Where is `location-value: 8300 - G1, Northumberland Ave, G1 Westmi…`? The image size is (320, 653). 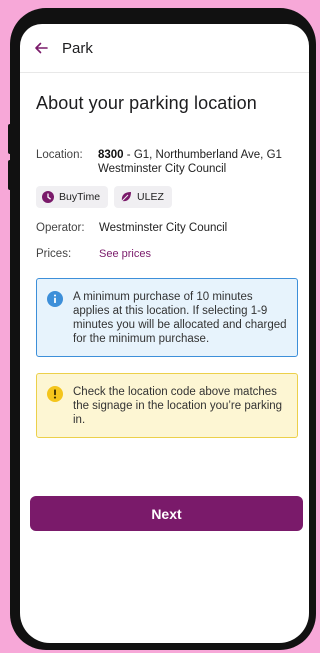
location-value: 8300 - G1, Northumberland Ave, G1 Westmi… is located at coordinates (190, 162).